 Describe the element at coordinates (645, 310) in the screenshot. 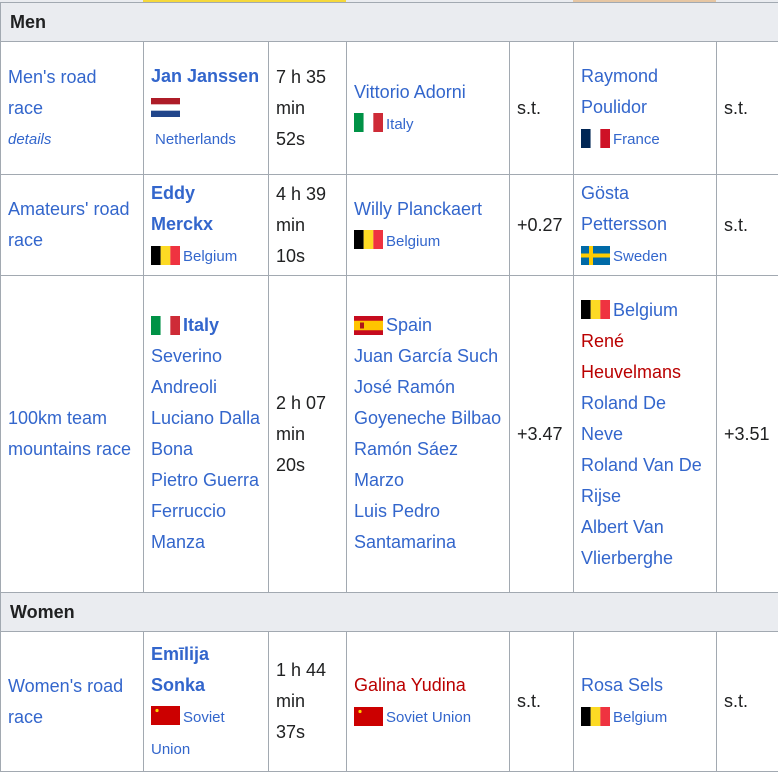

I see `team-country-link: Belgium` at that location.